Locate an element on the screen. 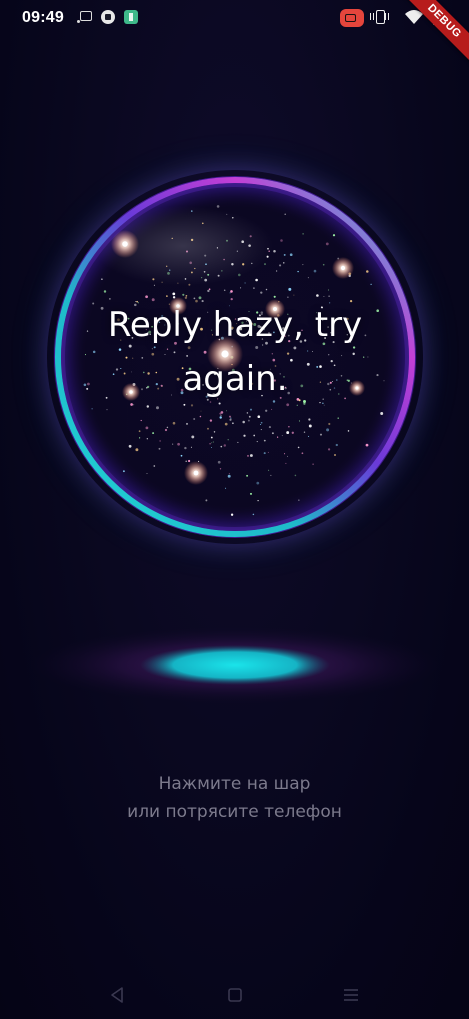  nav-home-button is located at coordinates (235, 995).